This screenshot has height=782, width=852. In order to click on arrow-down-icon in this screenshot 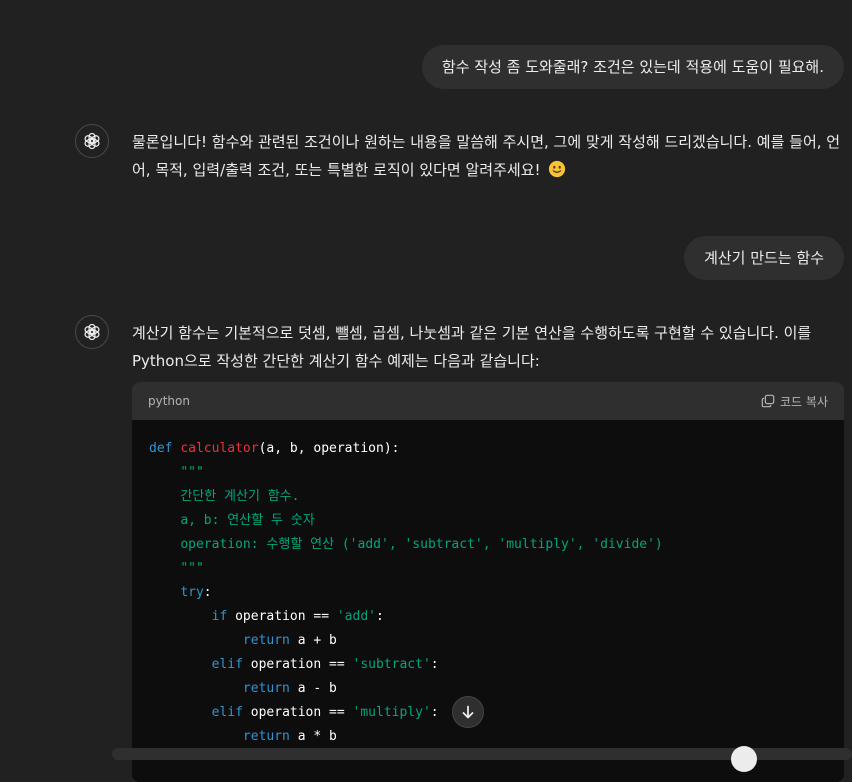, I will do `click(468, 712)`.